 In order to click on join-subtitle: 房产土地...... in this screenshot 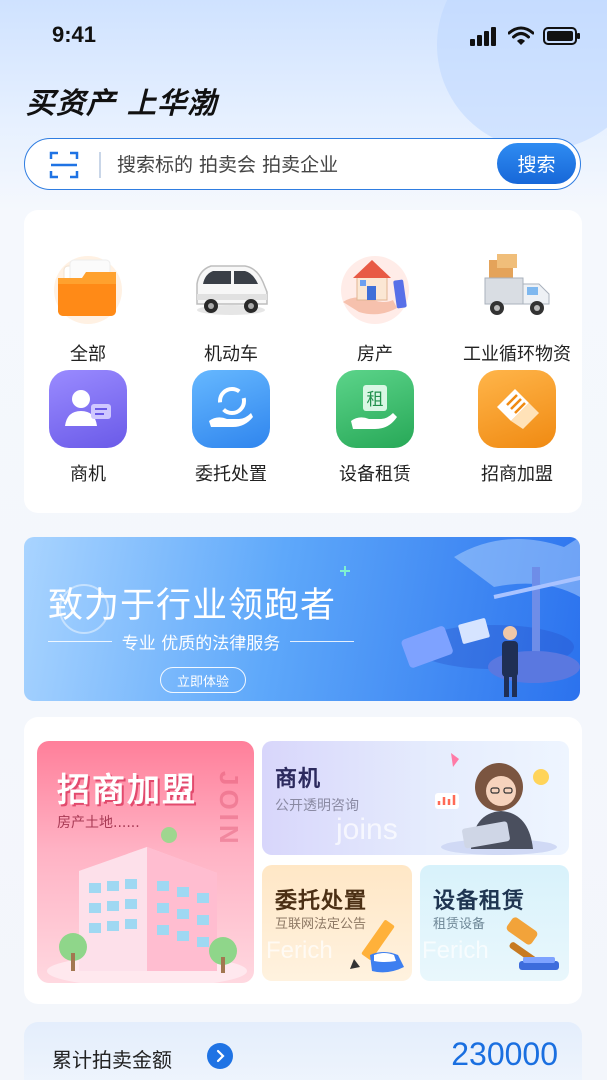, I will do `click(98, 823)`.